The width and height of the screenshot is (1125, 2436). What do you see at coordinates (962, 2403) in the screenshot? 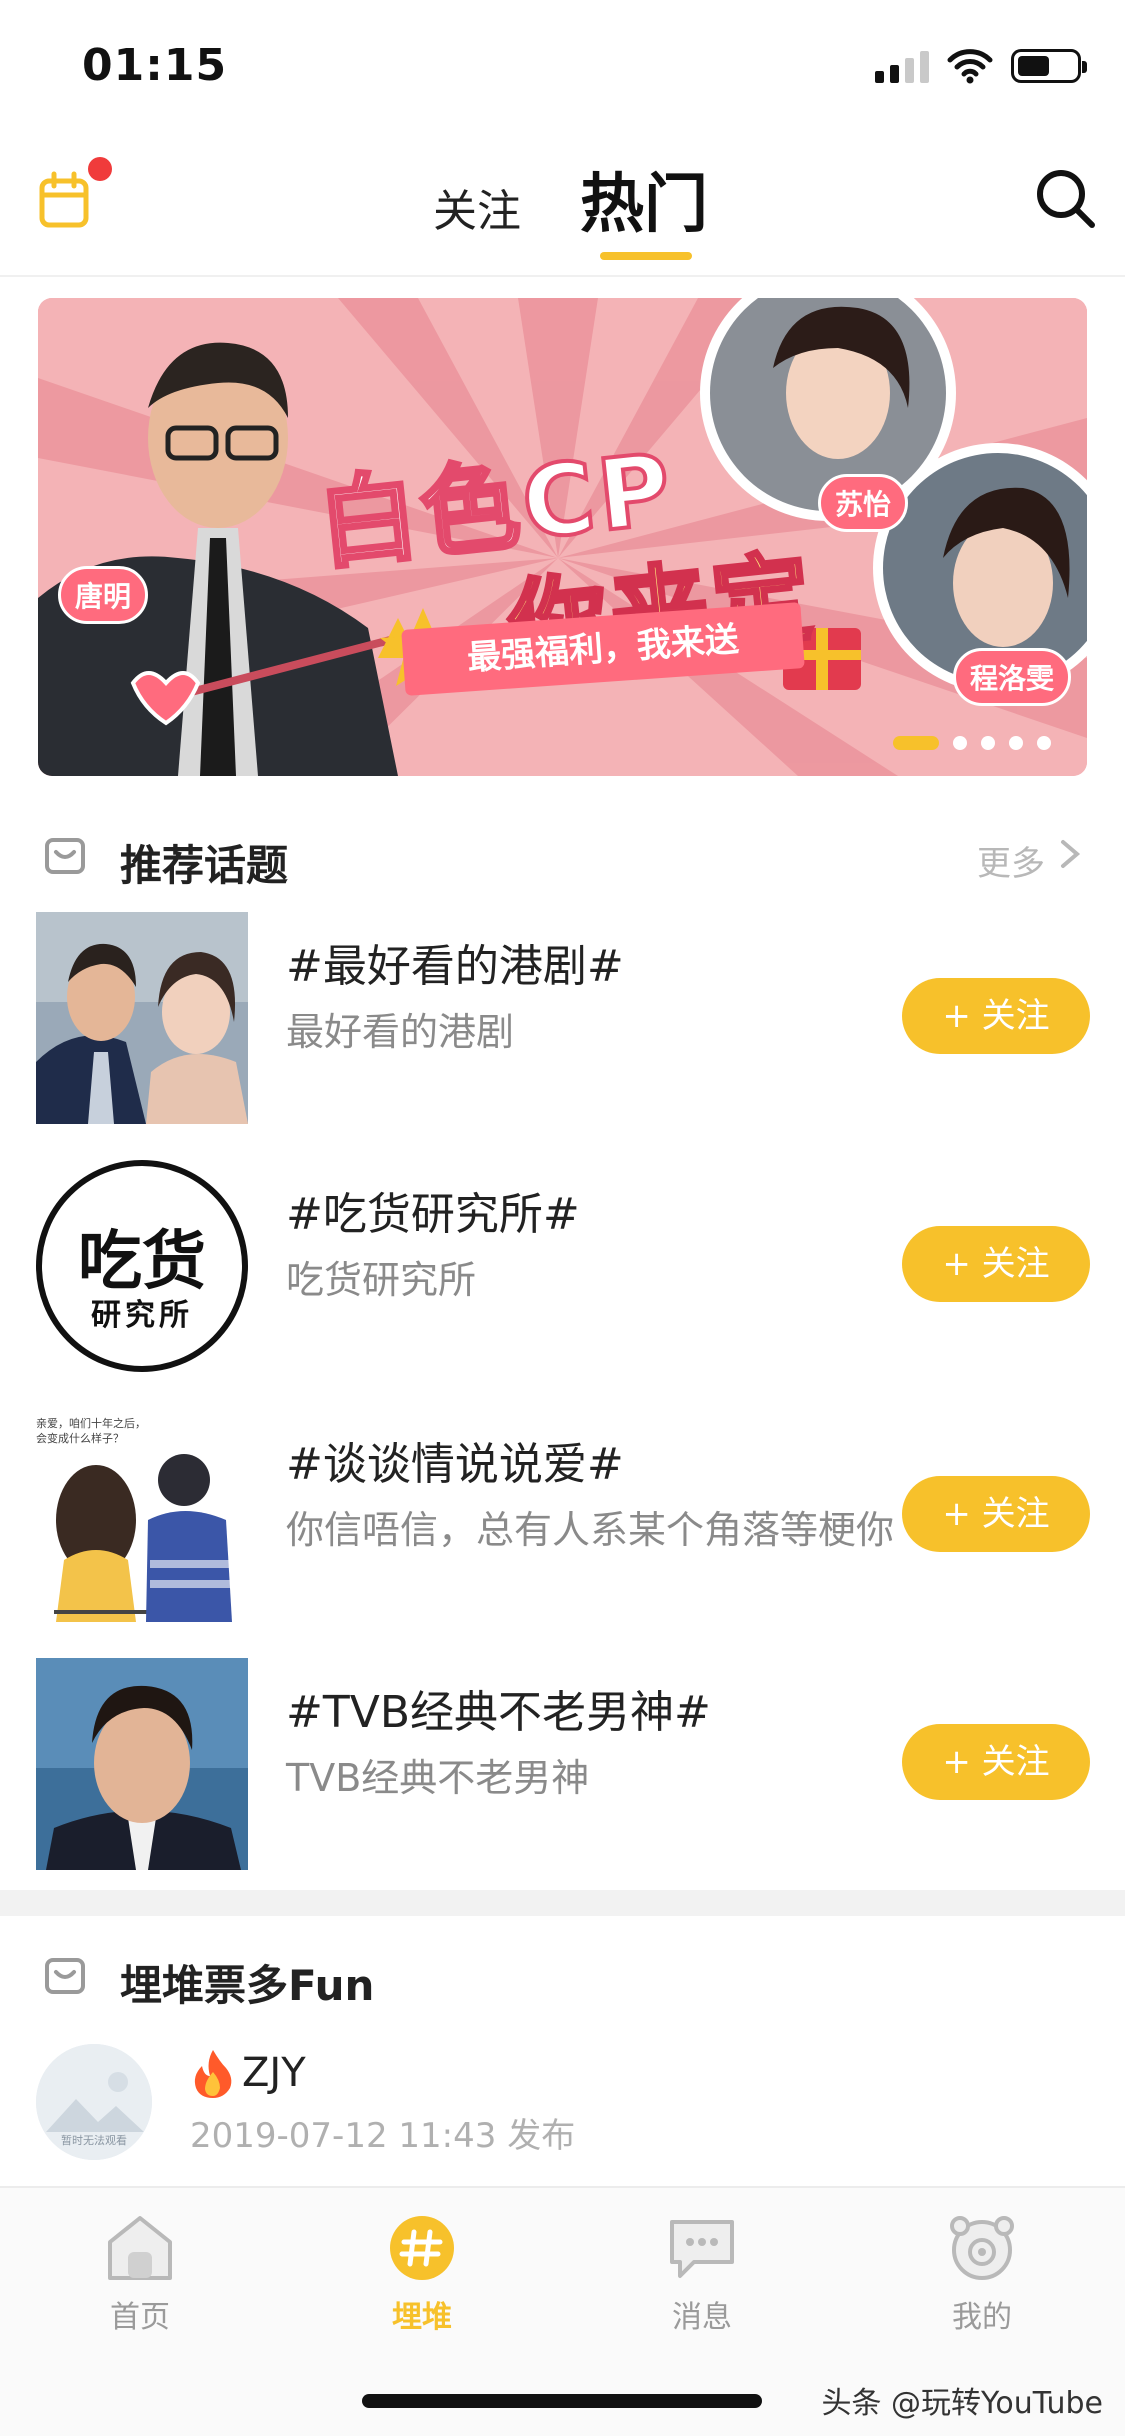
I see `watermark: 头条 @玩转YouTube` at bounding box center [962, 2403].